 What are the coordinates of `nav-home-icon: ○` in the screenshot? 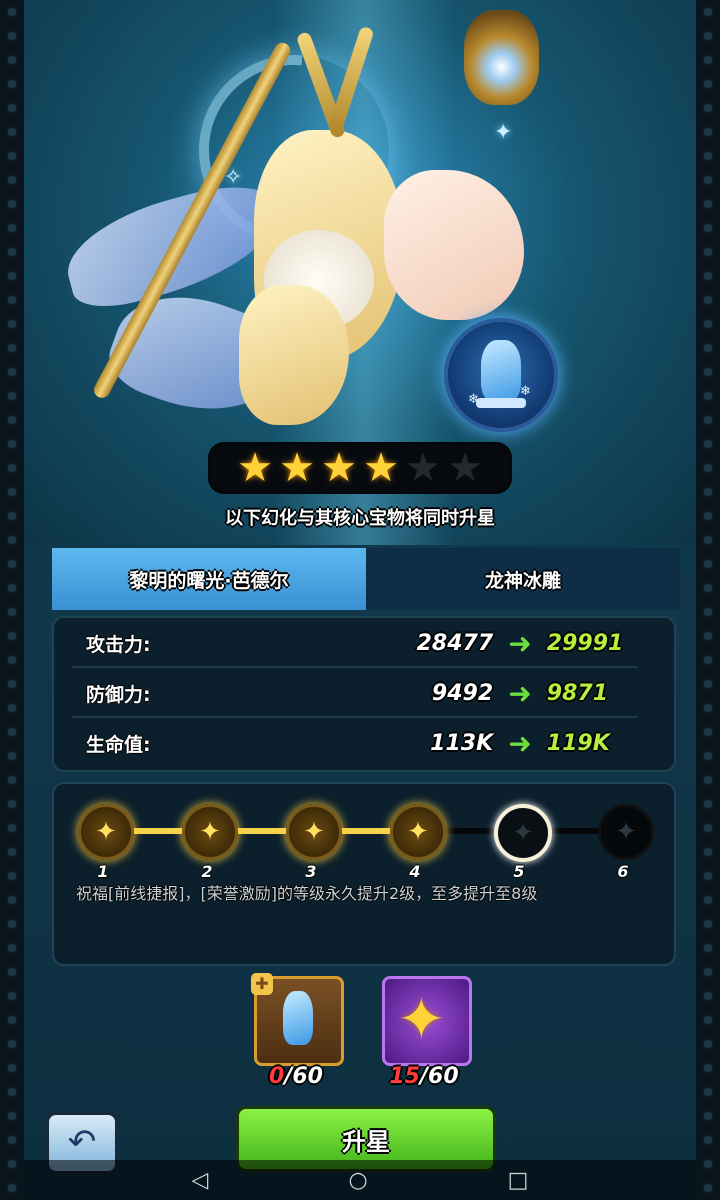 It's located at (357, 1180).